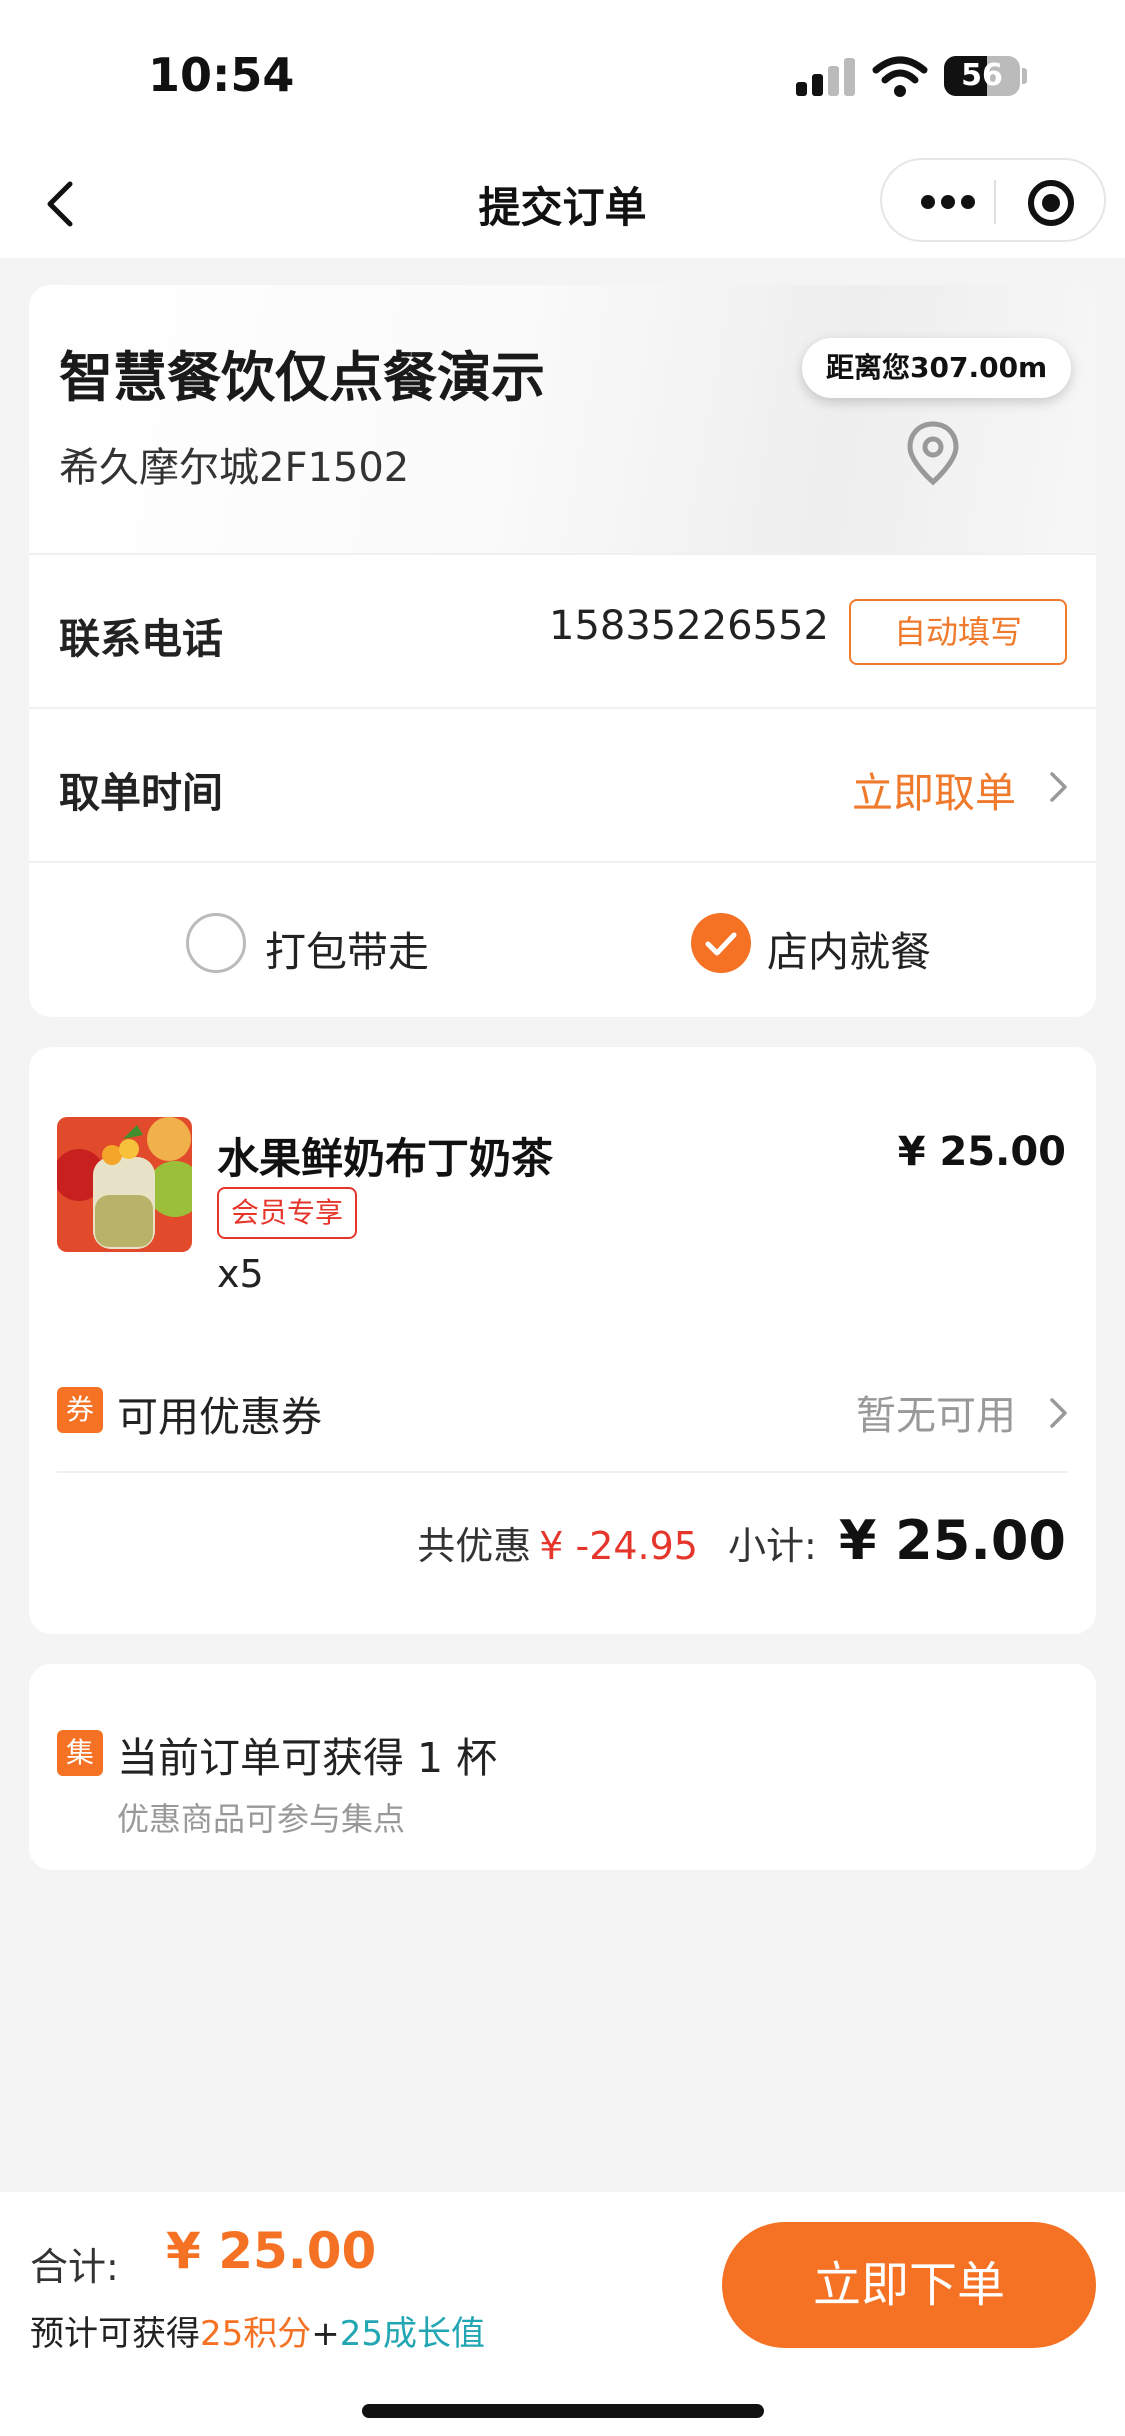 Image resolution: width=1125 pixels, height=2436 pixels. I want to click on earn-points: 25积分, so click(256, 2334).